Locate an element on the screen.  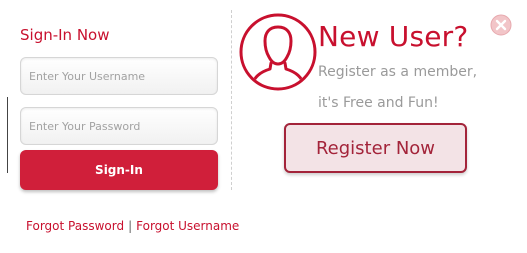
username-input is located at coordinates (119, 76).